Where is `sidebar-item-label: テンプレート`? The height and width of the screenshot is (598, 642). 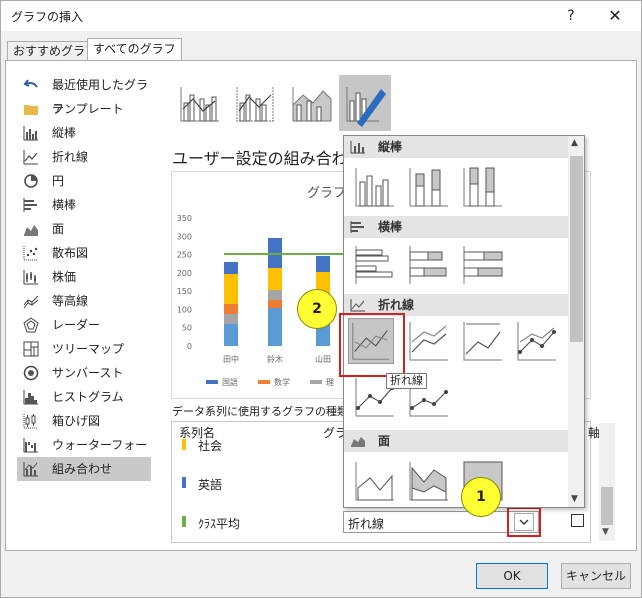 sidebar-item-label: テンプレート is located at coordinates (88, 109).